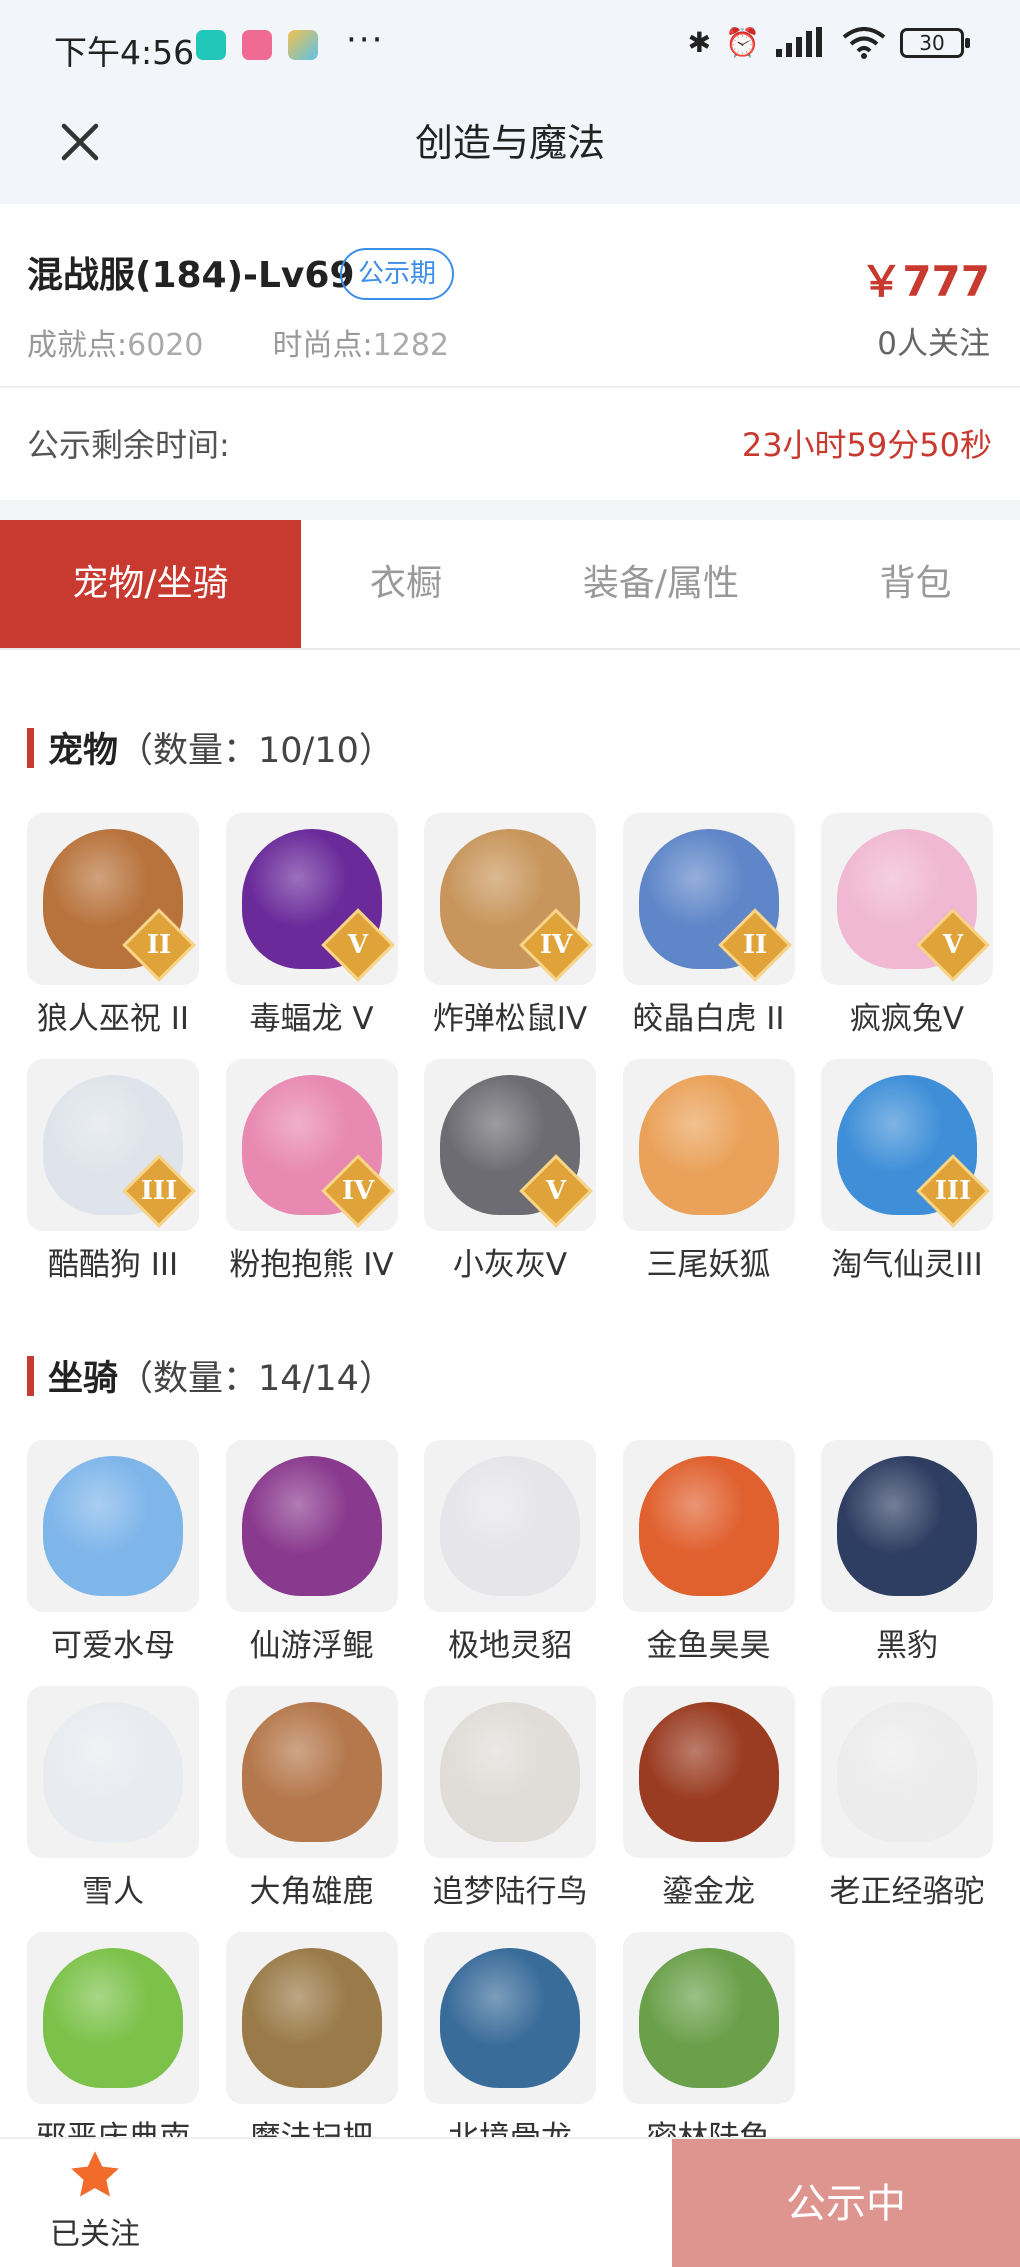  Describe the element at coordinates (708, 1892) in the screenshot. I see `mounts-name: 鎏金龙` at that location.